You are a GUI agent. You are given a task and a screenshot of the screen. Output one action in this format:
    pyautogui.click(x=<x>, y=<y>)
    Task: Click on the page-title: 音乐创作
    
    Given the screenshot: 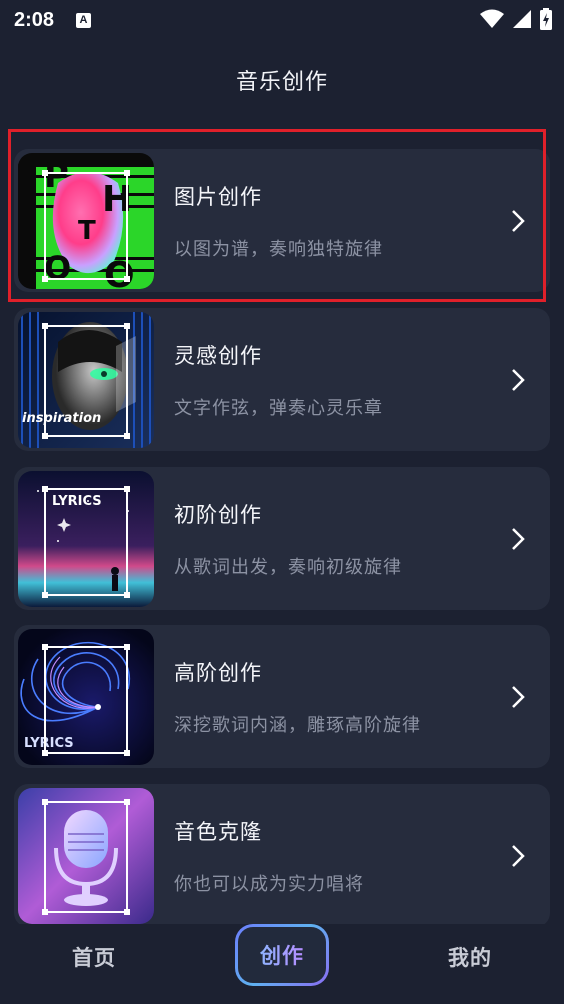 What is the action you would take?
    pyautogui.click(x=281, y=82)
    